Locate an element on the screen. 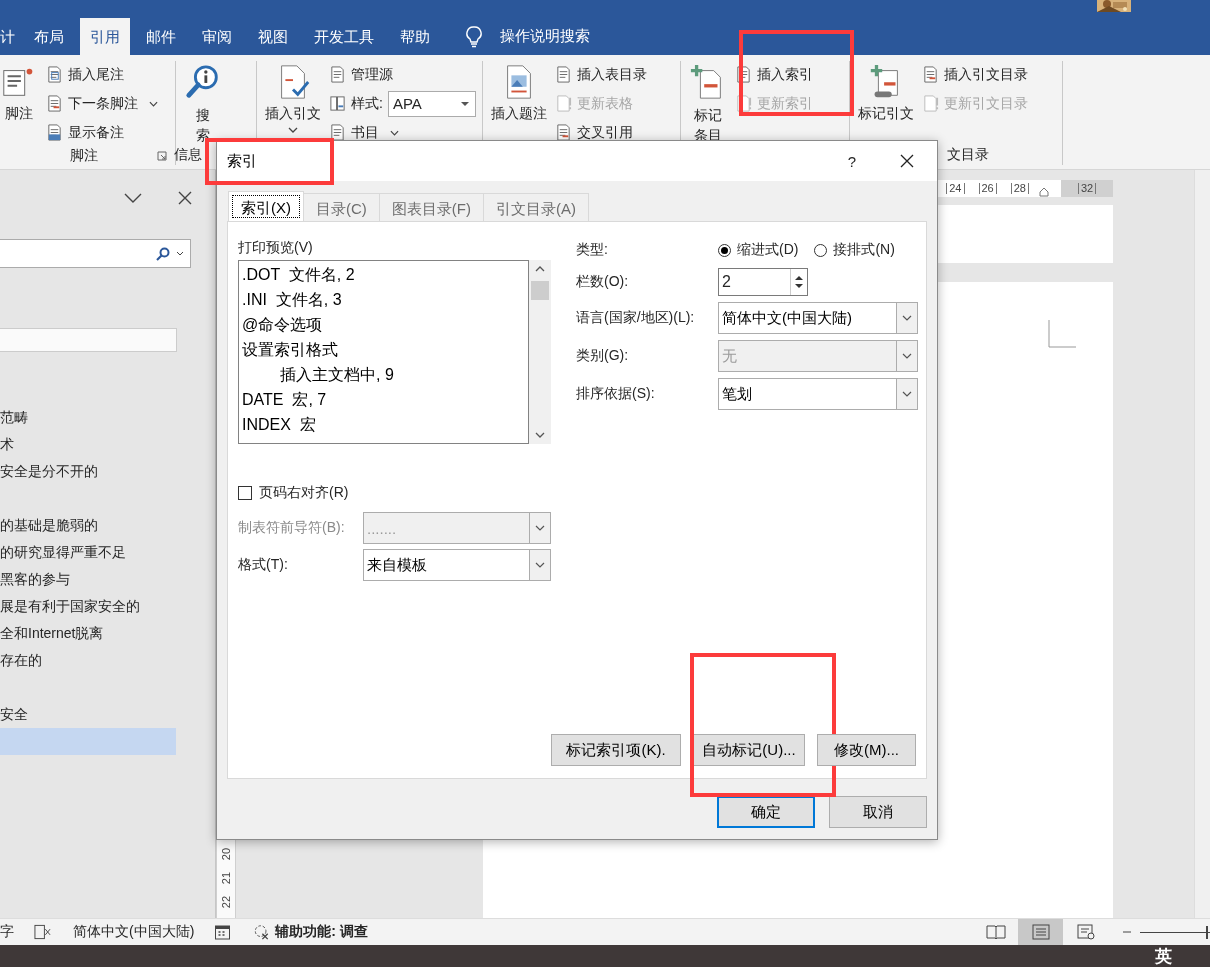 Image resolution: width=1210 pixels, height=967 pixels. field-label: 类别(G): is located at coordinates (603, 356).